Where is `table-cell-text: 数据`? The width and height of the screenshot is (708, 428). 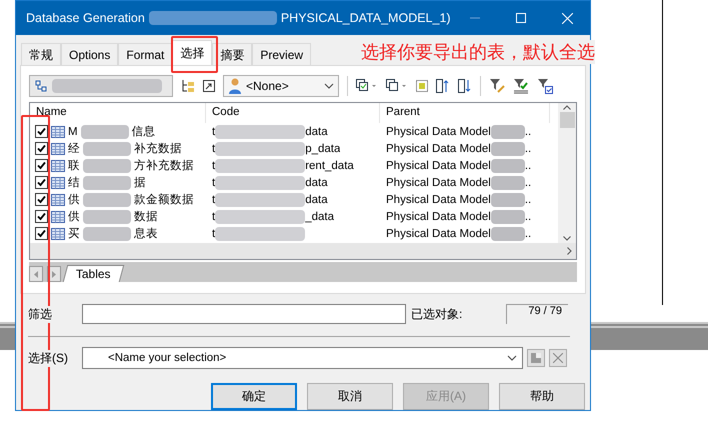 table-cell-text: 数据 is located at coordinates (146, 217).